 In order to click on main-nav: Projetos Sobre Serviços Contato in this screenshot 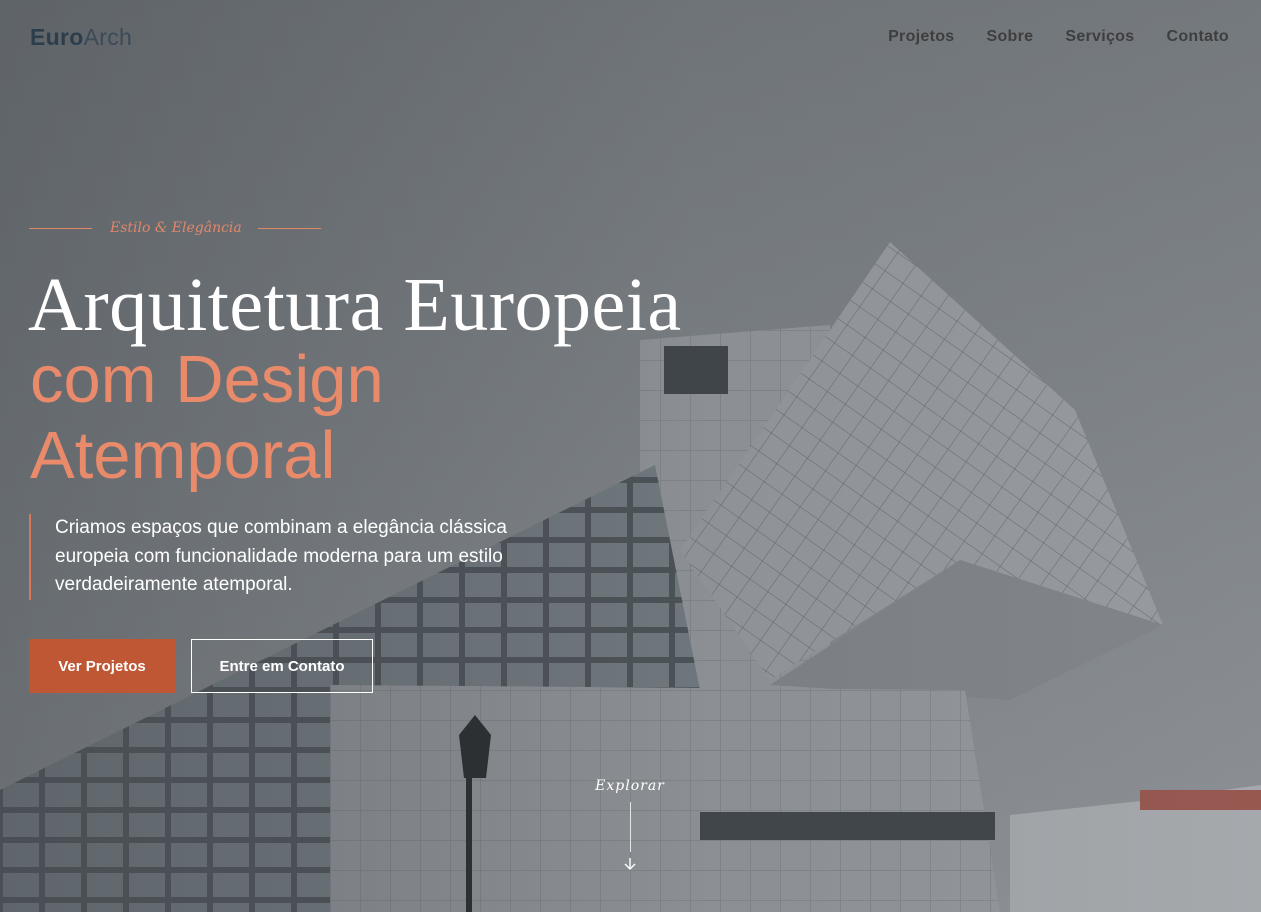, I will do `click(1058, 37)`.